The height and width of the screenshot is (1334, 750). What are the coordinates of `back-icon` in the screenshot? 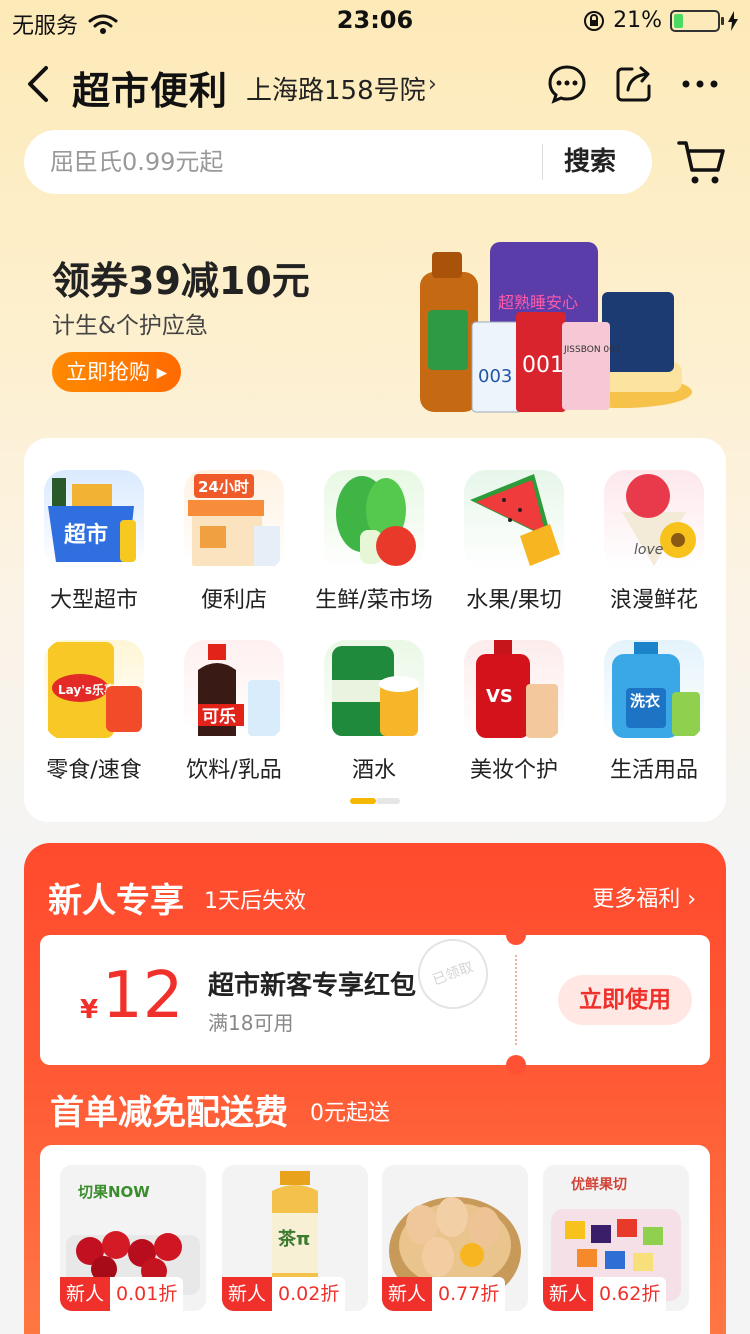 It's located at (38, 84).